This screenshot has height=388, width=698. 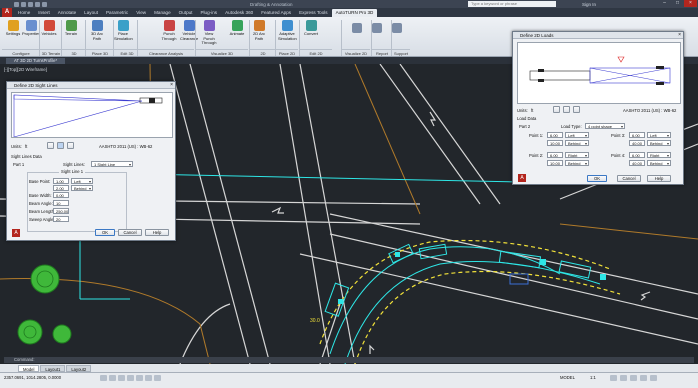 I want to click on tab-autoturn-pro-3d: AutoTURN Pro 3D, so click(x=354, y=13).